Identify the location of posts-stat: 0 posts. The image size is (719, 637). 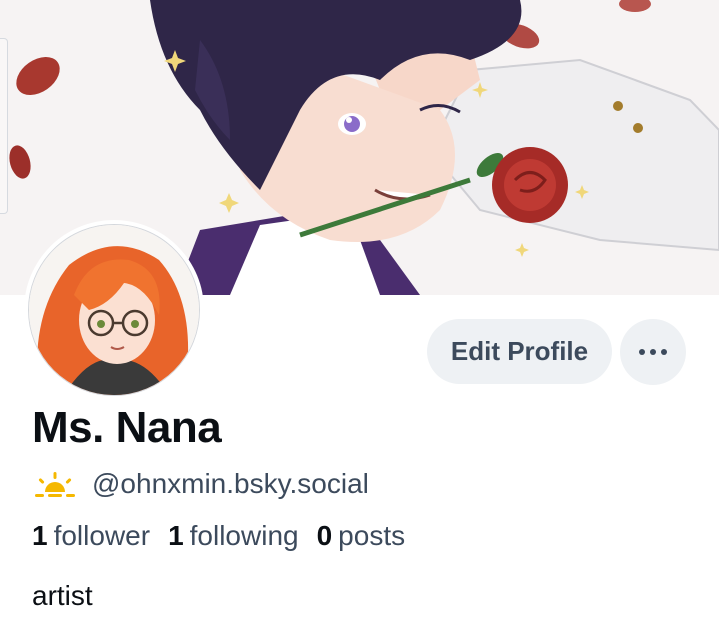
(361, 536).